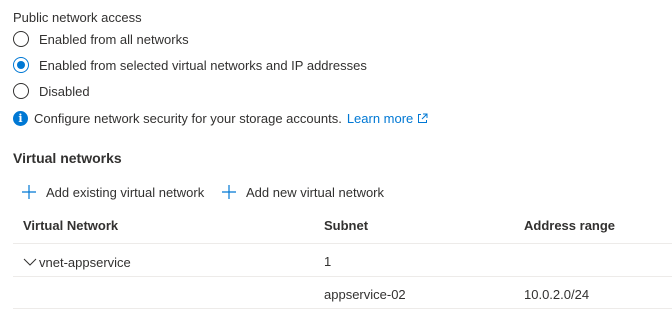  I want to click on radio-disabled: Disabled, so click(51, 91).